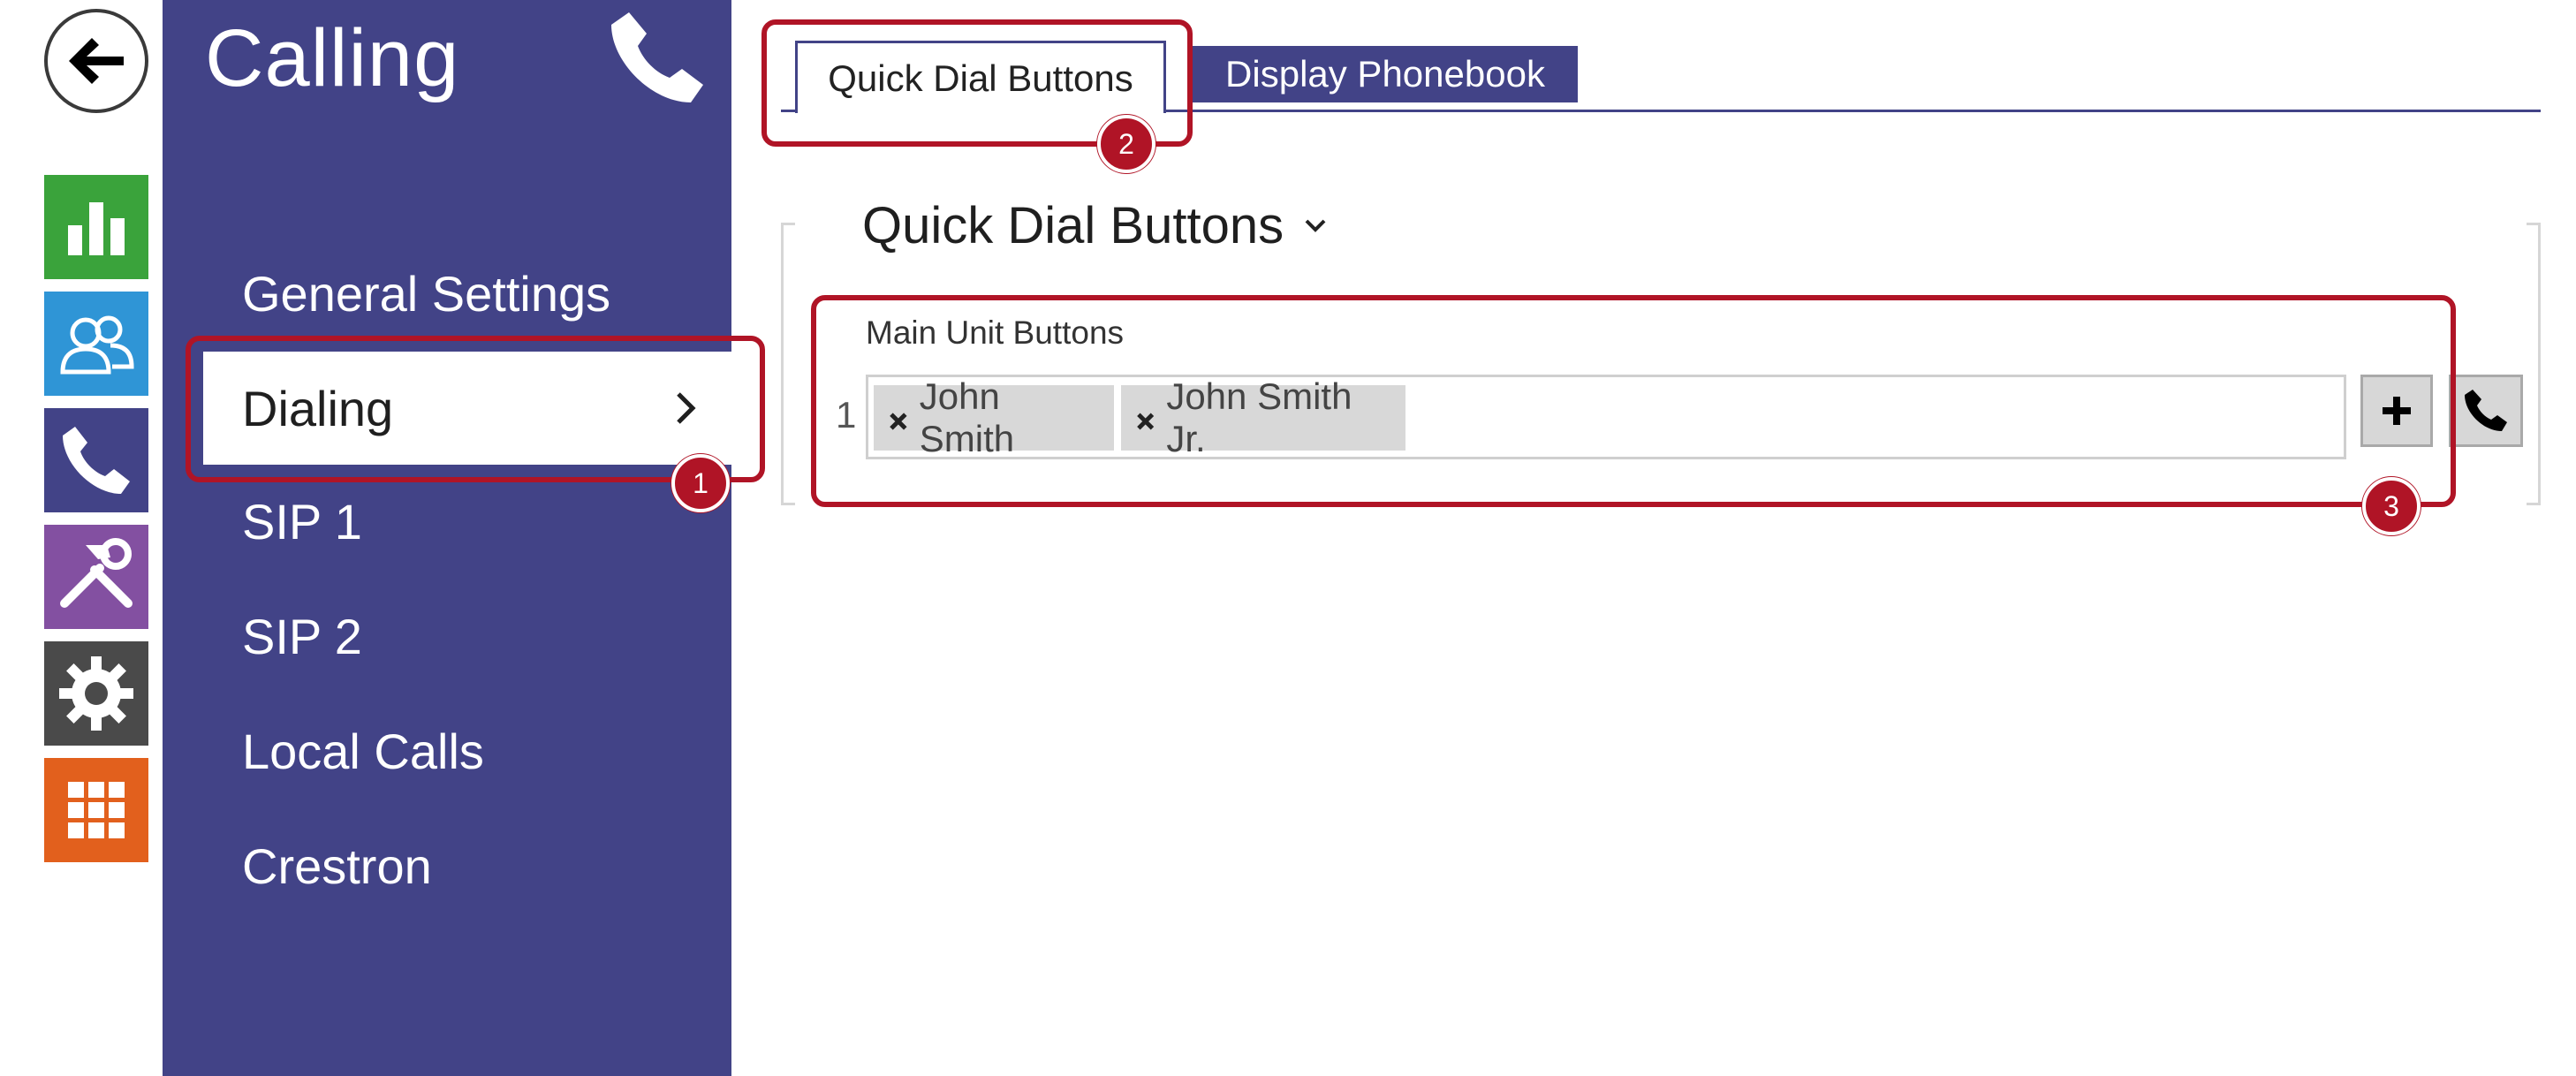 The width and height of the screenshot is (2576, 1076). Describe the element at coordinates (363, 751) in the screenshot. I see `sidebar-item-label: Local Calls` at that location.